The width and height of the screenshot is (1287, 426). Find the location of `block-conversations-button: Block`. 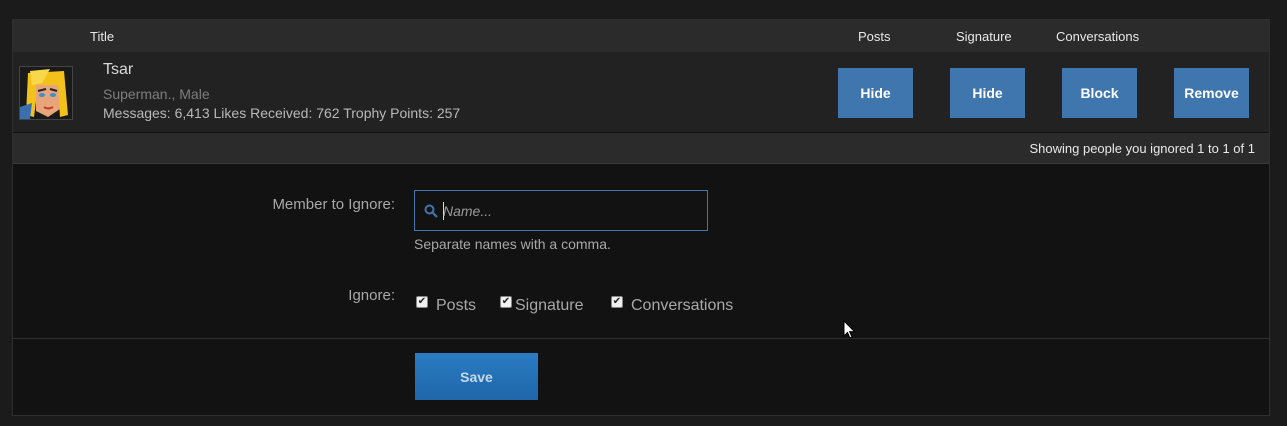

block-conversations-button: Block is located at coordinates (1099, 93).